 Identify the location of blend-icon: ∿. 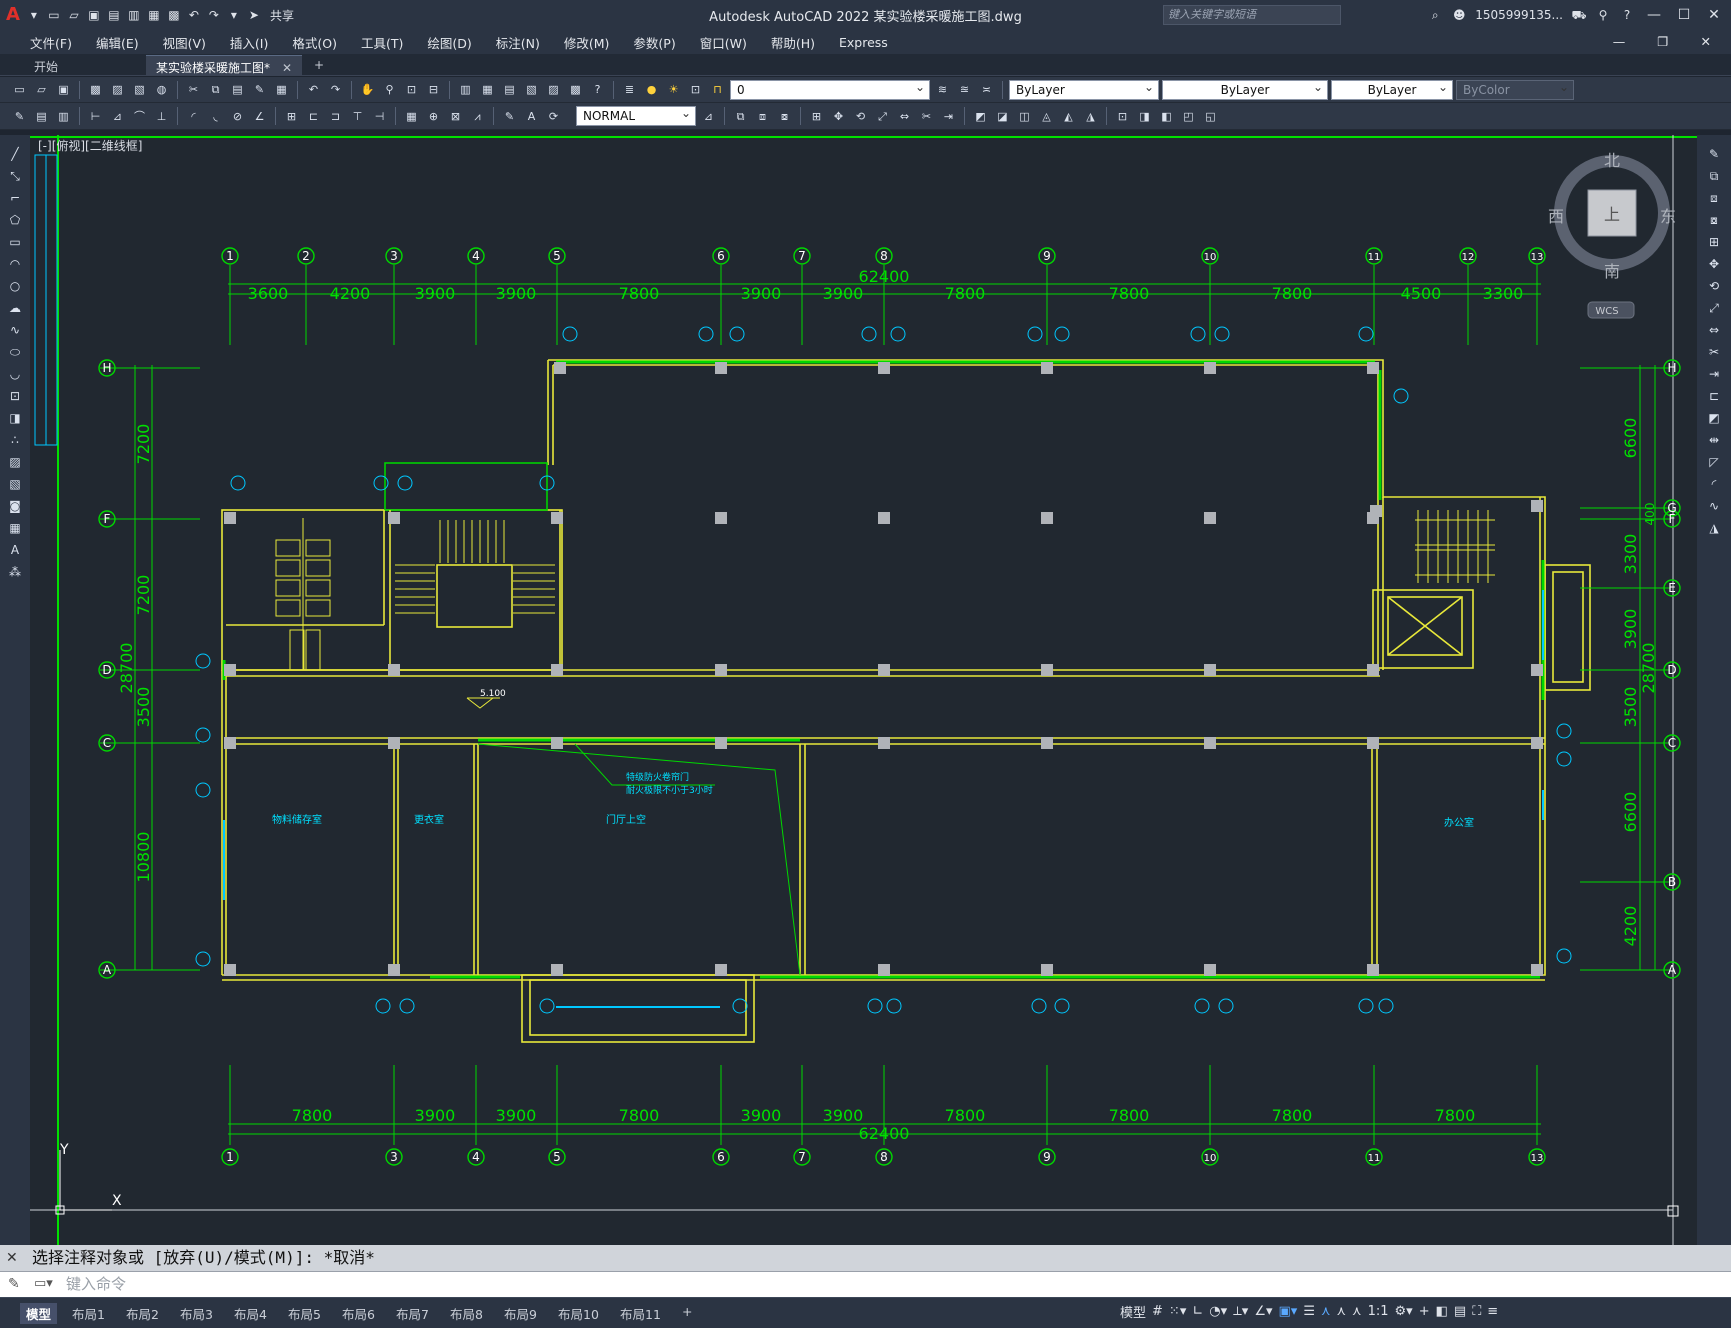
(1714, 506).